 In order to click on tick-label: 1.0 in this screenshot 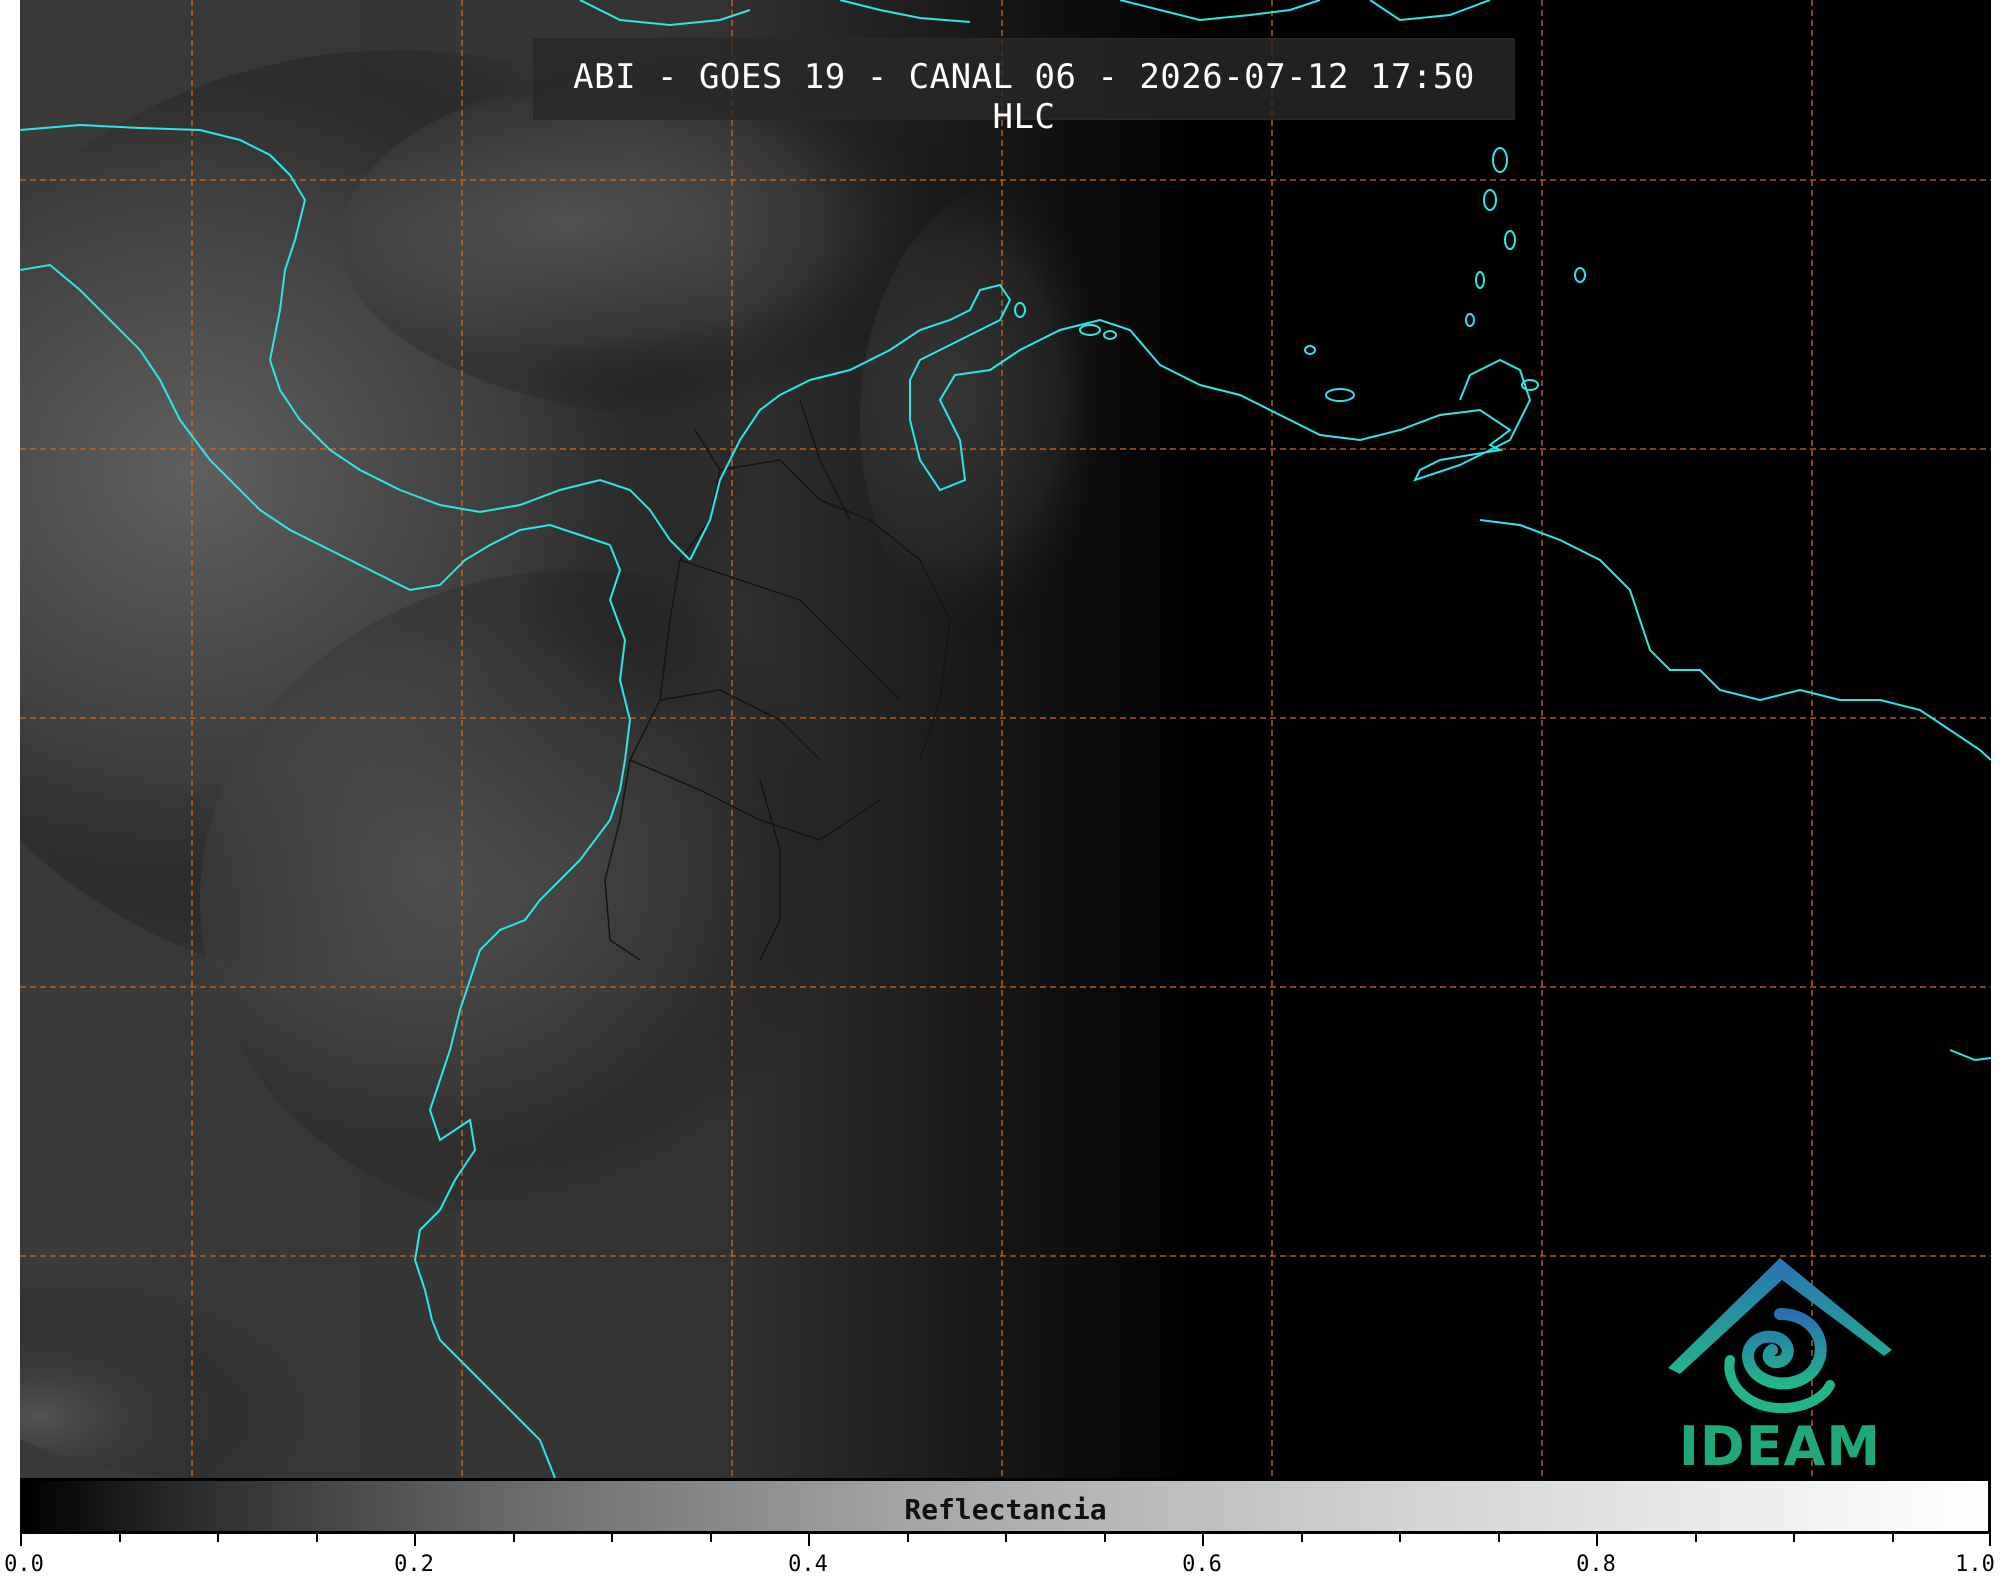, I will do `click(1975, 1564)`.